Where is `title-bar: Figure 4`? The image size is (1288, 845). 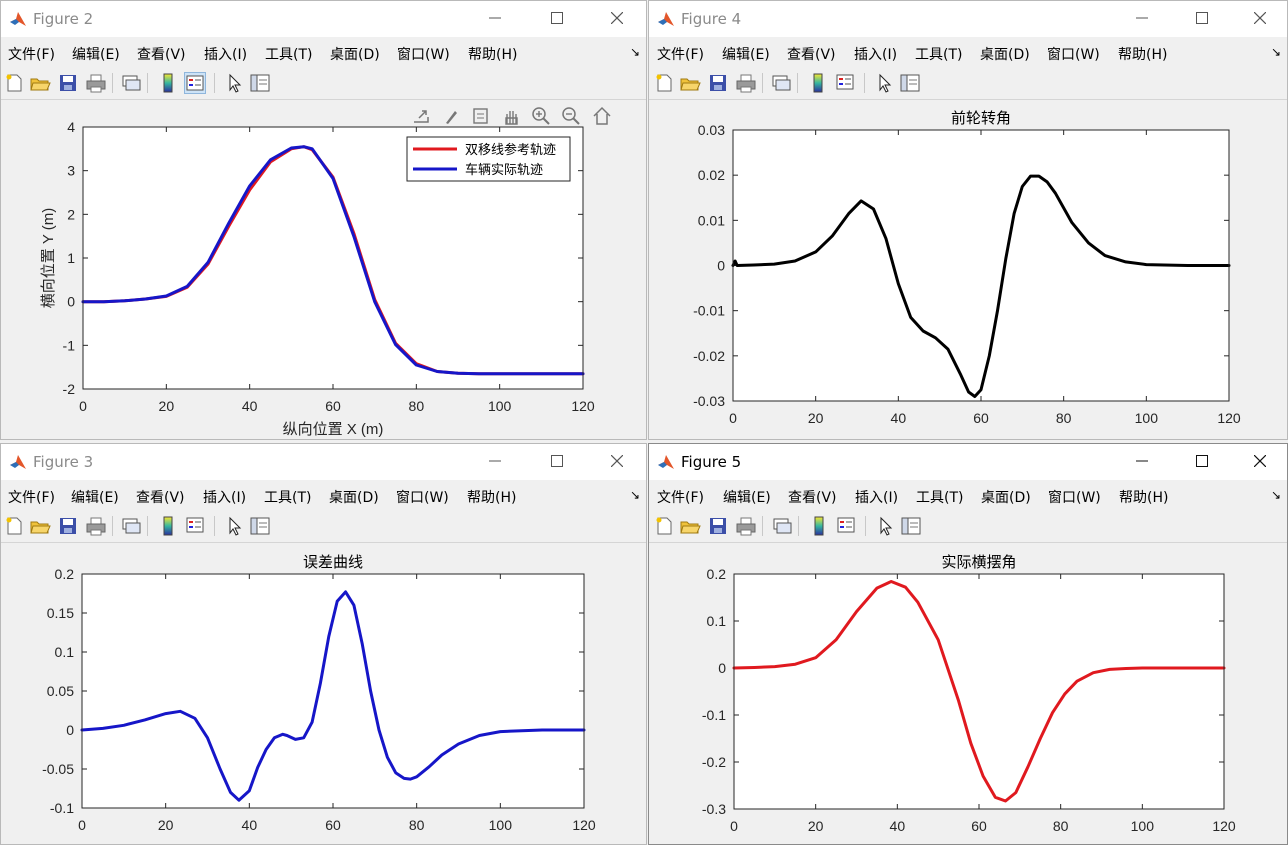
title-bar: Figure 4 is located at coordinates (968, 19).